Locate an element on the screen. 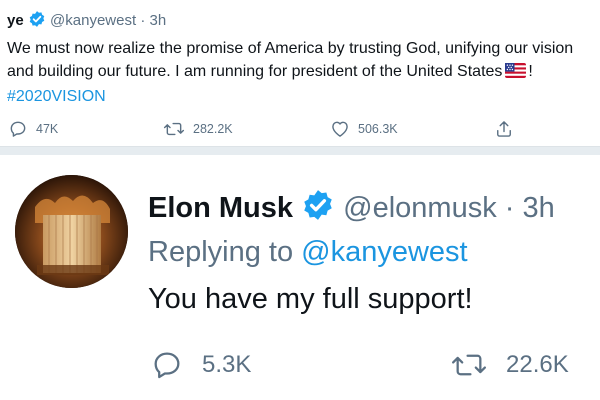 This screenshot has height=400, width=600. author-handle: @kanyewest is located at coordinates (93, 20).